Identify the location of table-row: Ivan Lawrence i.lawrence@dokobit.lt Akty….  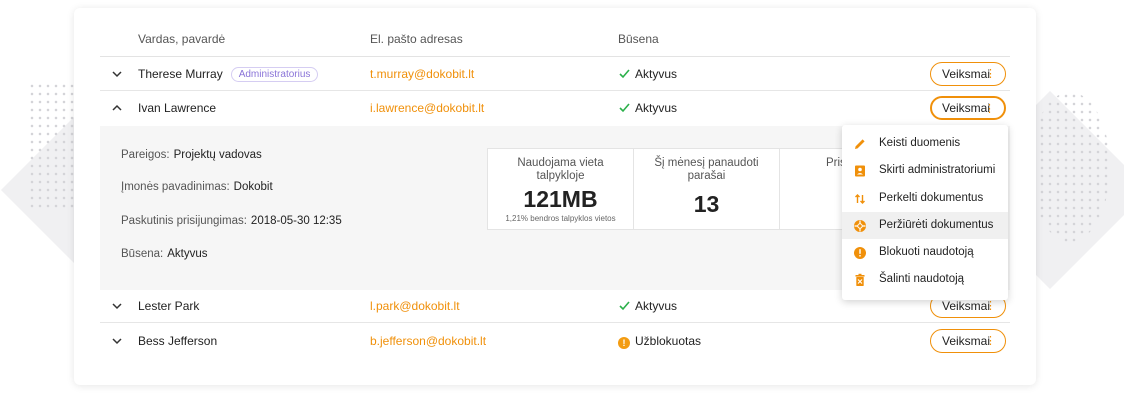
(555, 108).